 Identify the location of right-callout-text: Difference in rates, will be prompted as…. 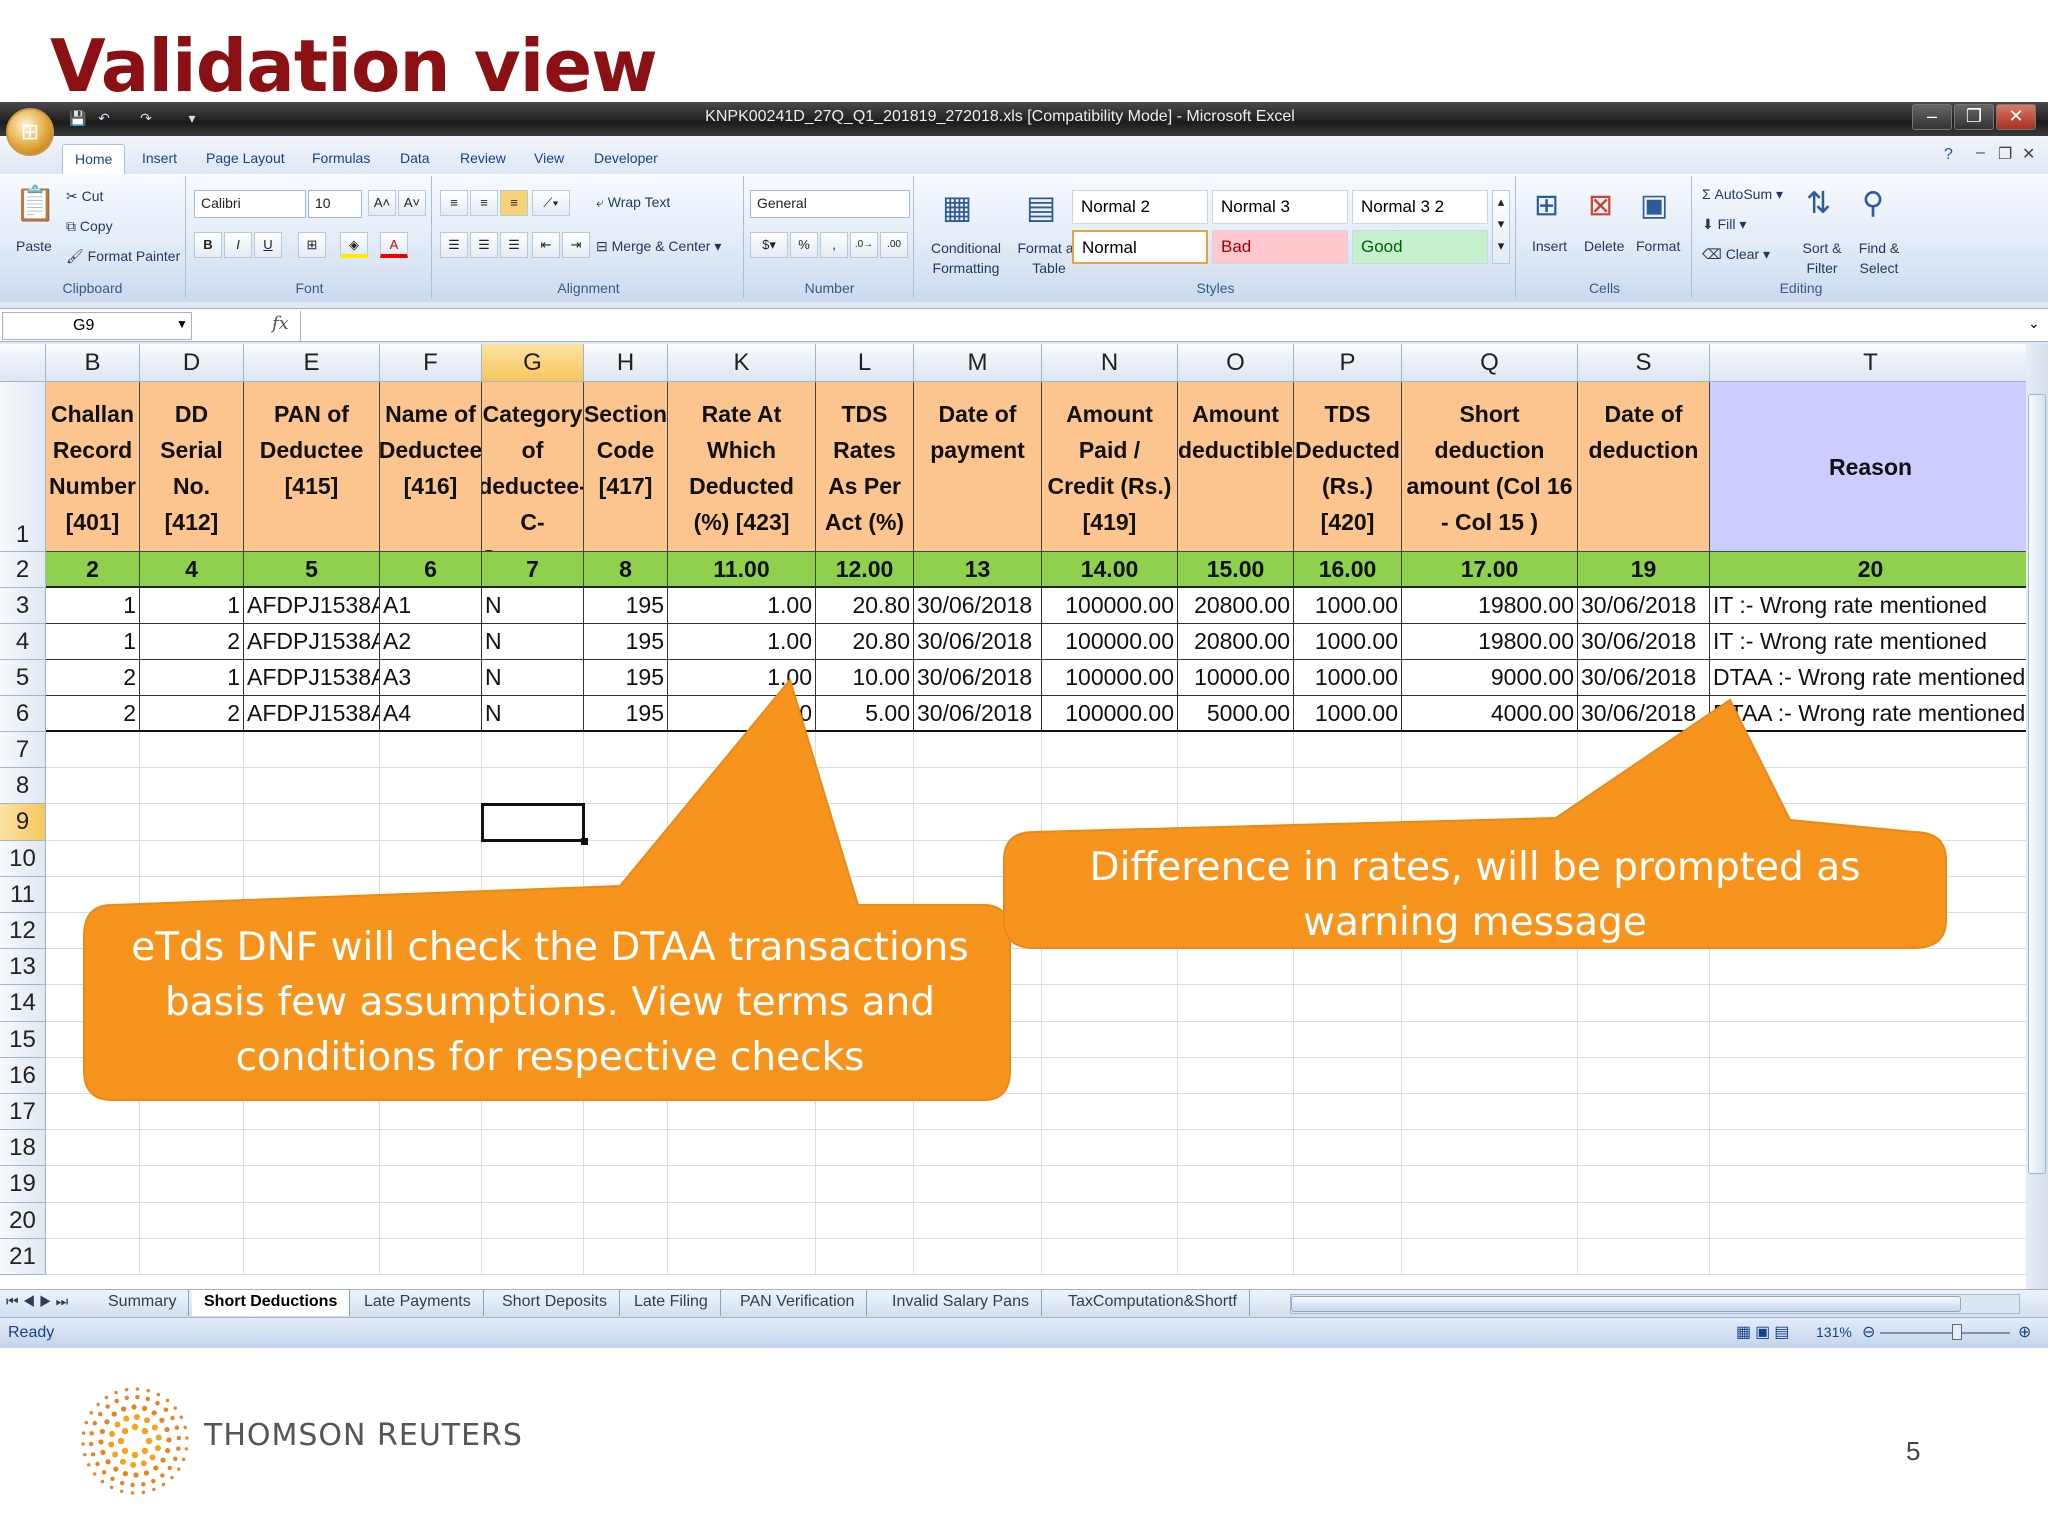
(1475, 895).